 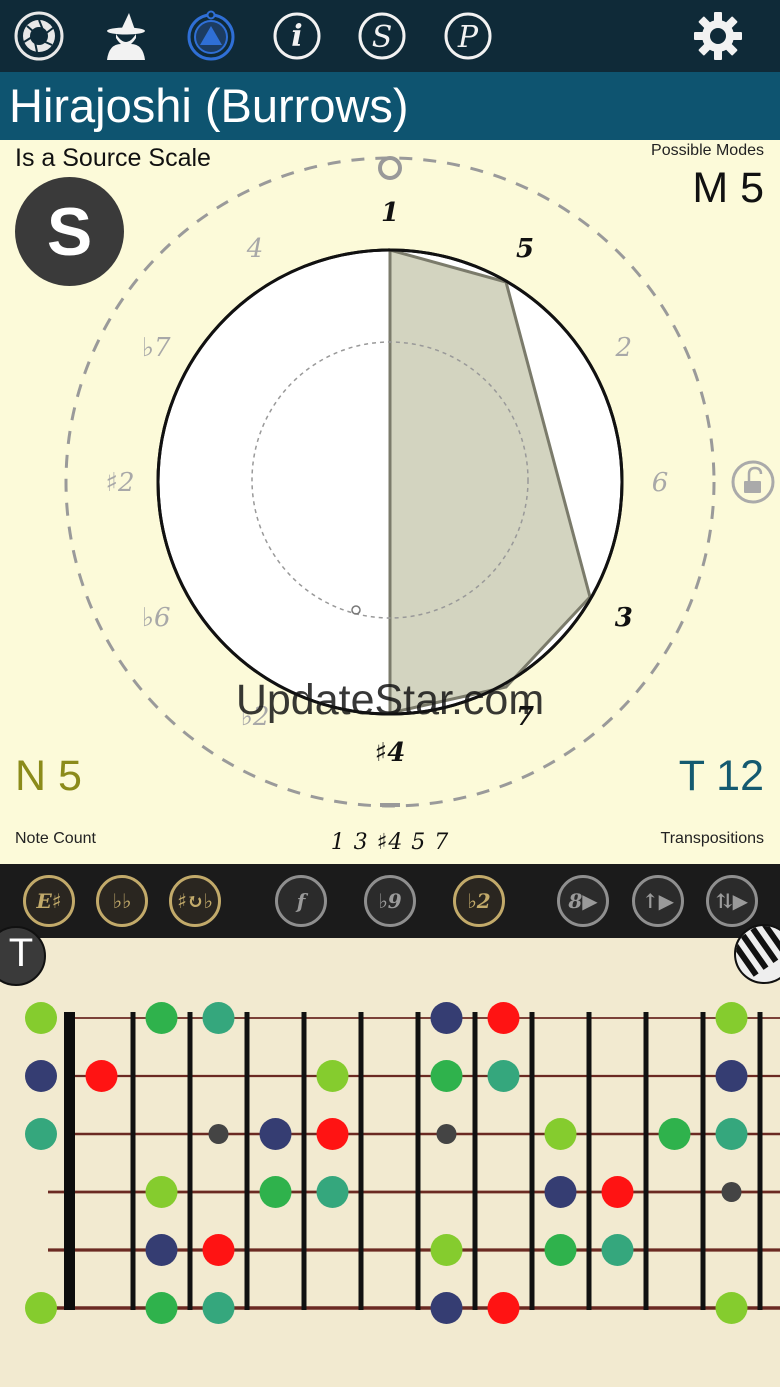 I want to click on gear-icon, so click(x=718, y=36).